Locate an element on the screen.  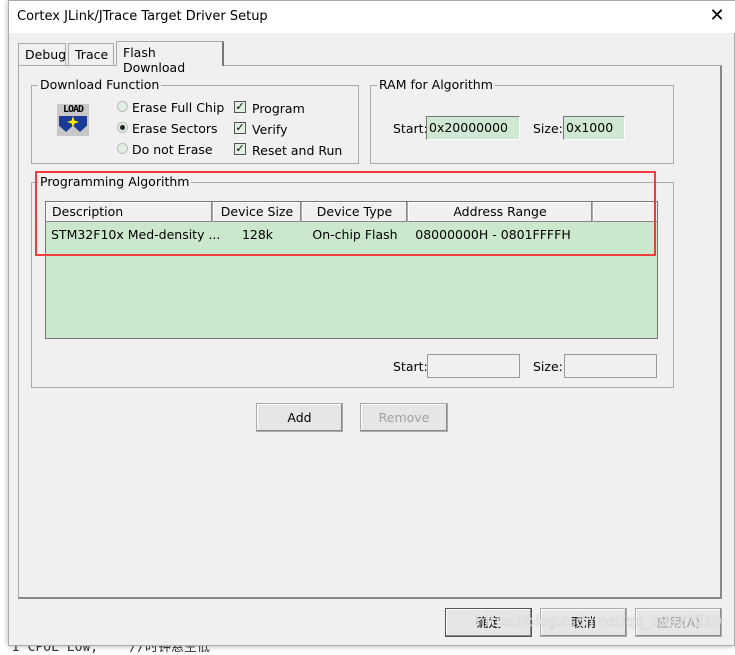
checkbox-verify: ✓ Verify is located at coordinates (260, 129).